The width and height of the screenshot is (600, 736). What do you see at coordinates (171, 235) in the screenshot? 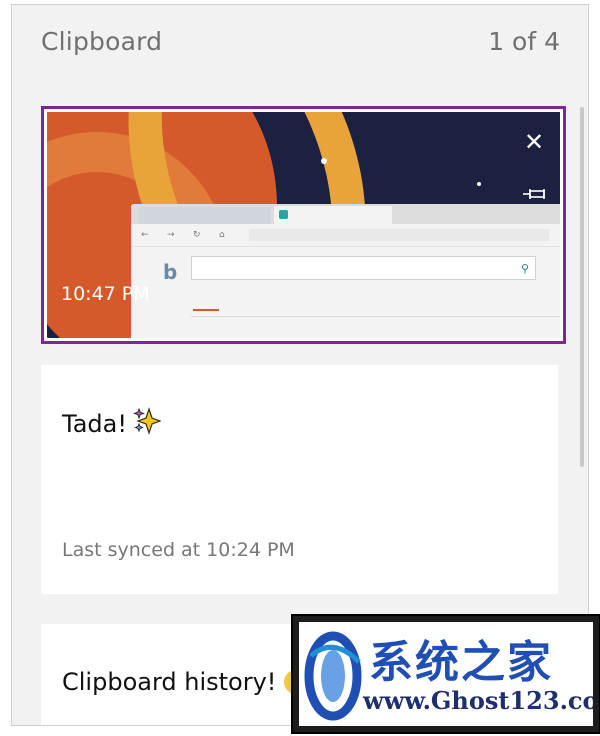
I see `forward-arrow-icon: →` at bounding box center [171, 235].